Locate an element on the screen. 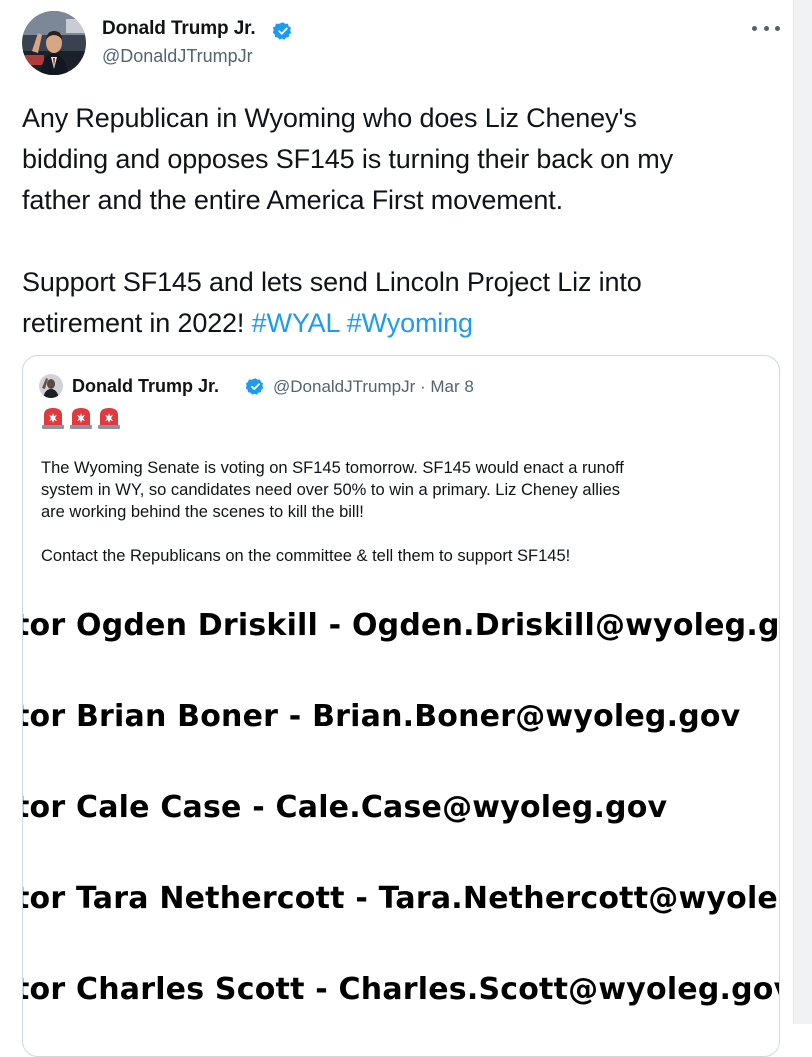 The height and width of the screenshot is (1057, 812). emoji-row is located at coordinates (81, 417).